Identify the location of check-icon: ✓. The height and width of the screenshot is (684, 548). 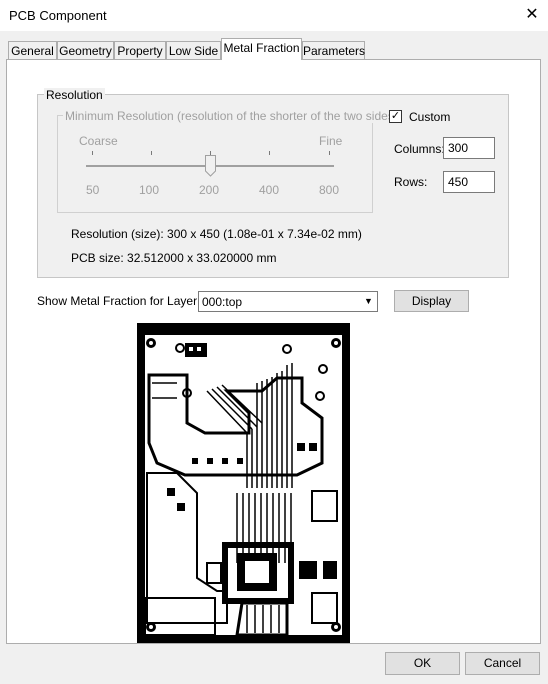
(395, 116).